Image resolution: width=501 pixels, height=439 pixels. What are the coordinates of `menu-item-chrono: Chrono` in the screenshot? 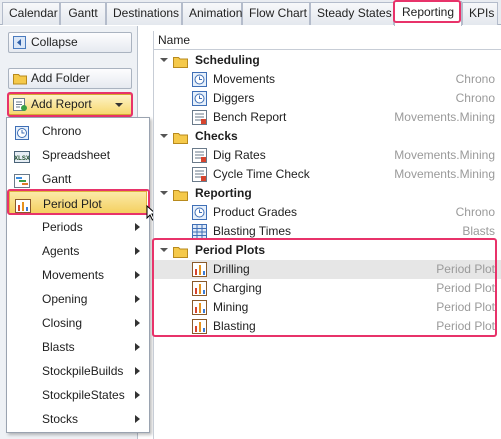 It's located at (78, 131).